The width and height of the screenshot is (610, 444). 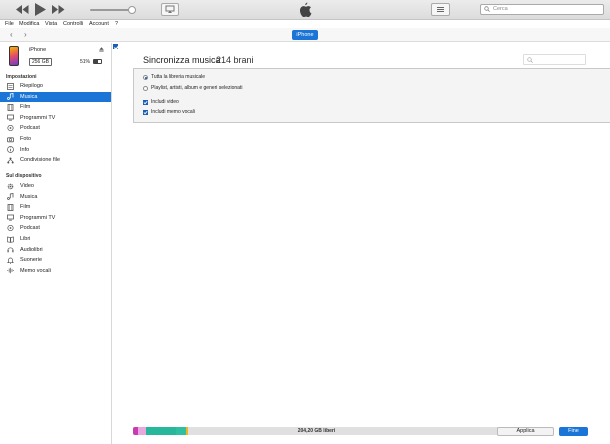 What do you see at coordinates (55, 86) in the screenshot?
I see `sidebar-item-riepilogo: Riepilogo` at bounding box center [55, 86].